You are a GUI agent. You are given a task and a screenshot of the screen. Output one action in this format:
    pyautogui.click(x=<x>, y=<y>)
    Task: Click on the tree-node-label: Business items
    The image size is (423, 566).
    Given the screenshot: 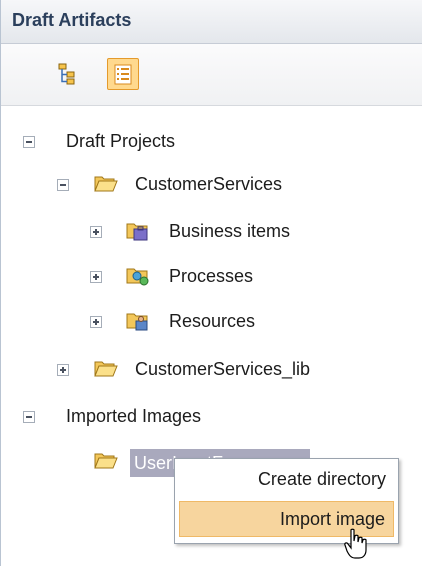 What is the action you would take?
    pyautogui.click(x=230, y=231)
    